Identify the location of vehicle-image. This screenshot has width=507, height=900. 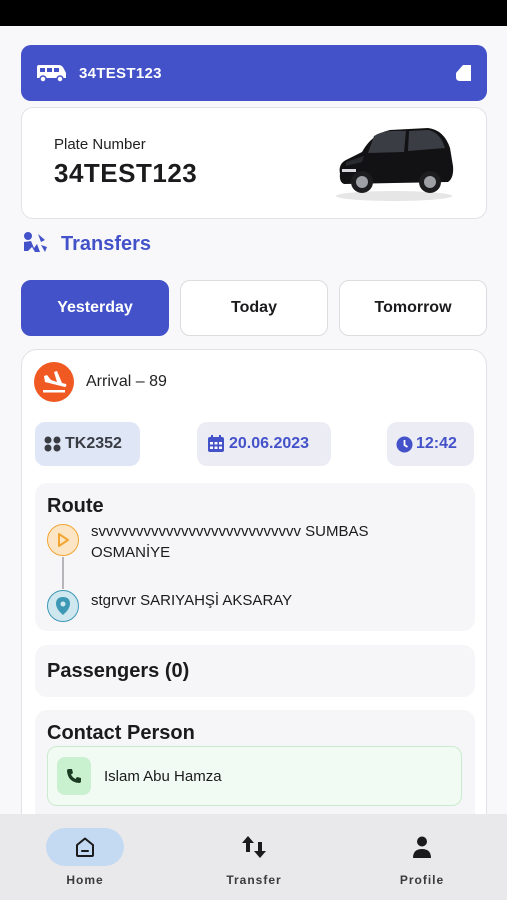
(395, 164).